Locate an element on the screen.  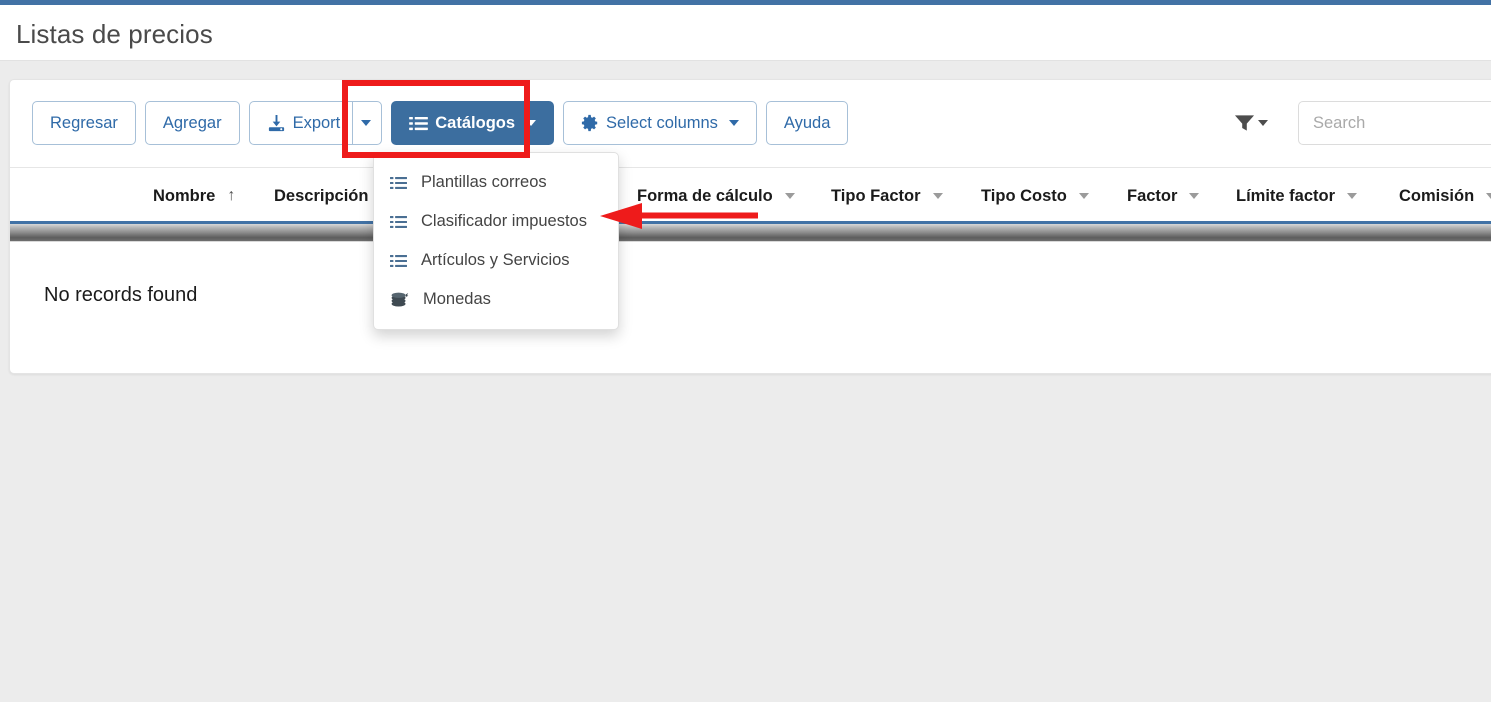
export-split-button: Export is located at coordinates (315, 123).